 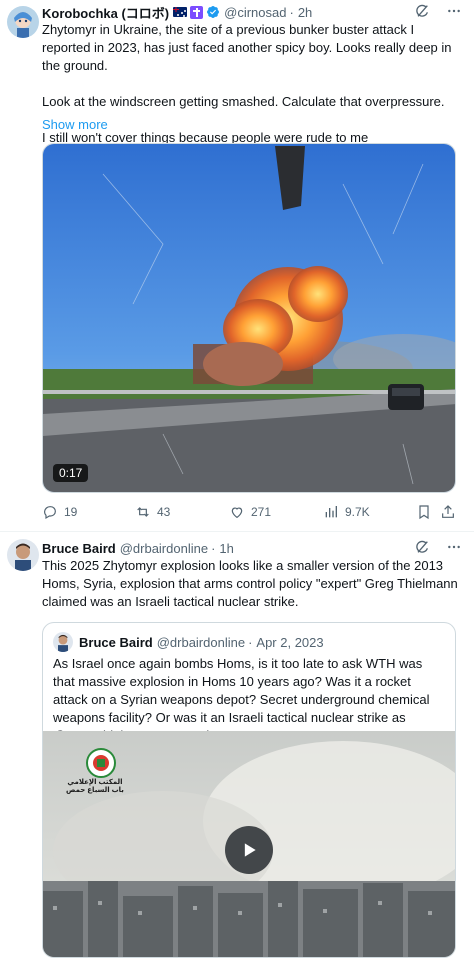 What do you see at coordinates (59, 512) in the screenshot?
I see `reply-button: 19` at bounding box center [59, 512].